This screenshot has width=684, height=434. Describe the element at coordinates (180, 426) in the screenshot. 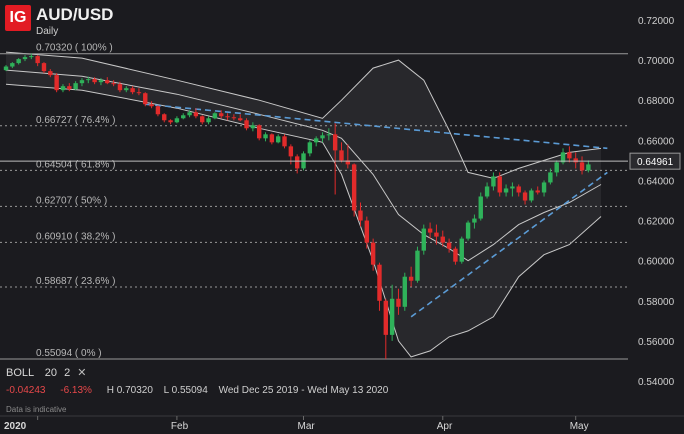

I see `x-axis-tick-label: Feb` at that location.